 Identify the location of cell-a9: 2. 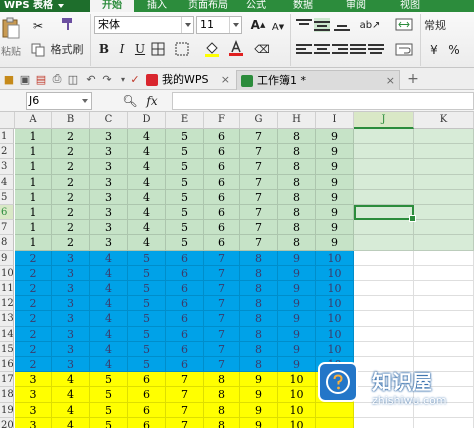
(33, 258).